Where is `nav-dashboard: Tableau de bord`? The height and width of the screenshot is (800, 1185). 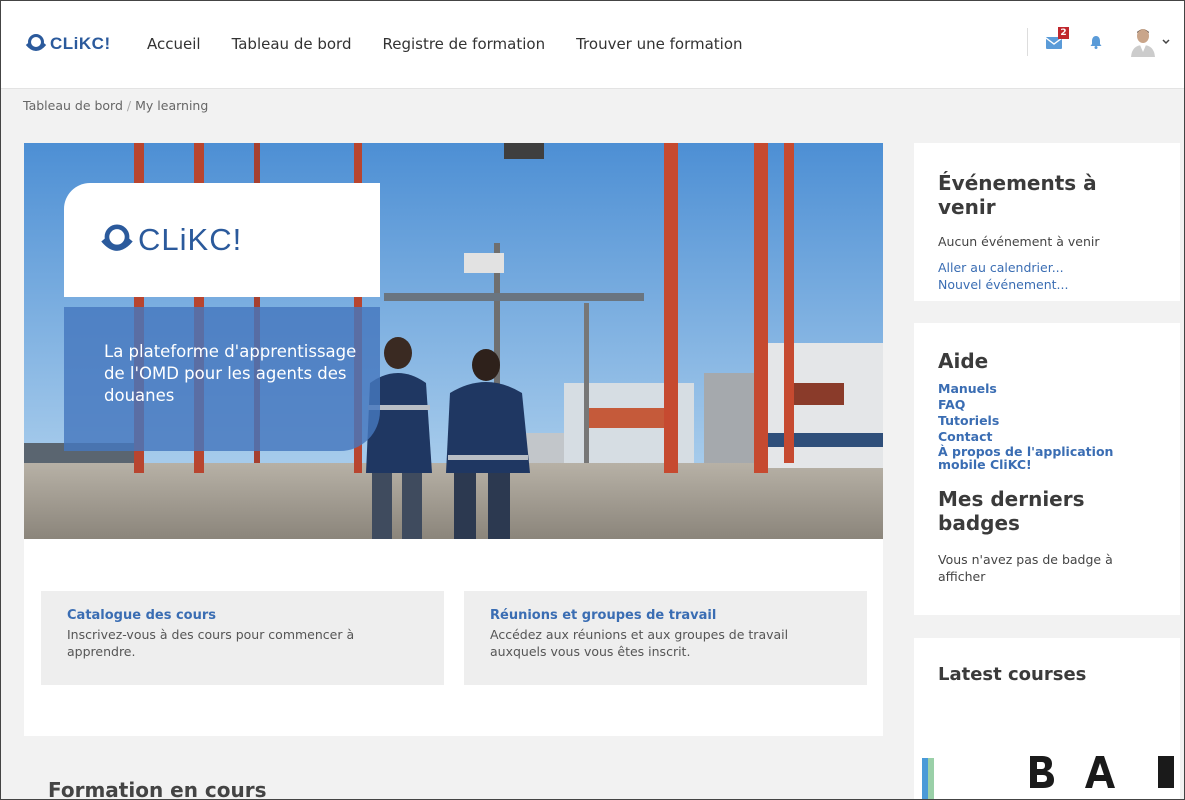 nav-dashboard: Tableau de bord is located at coordinates (292, 44).